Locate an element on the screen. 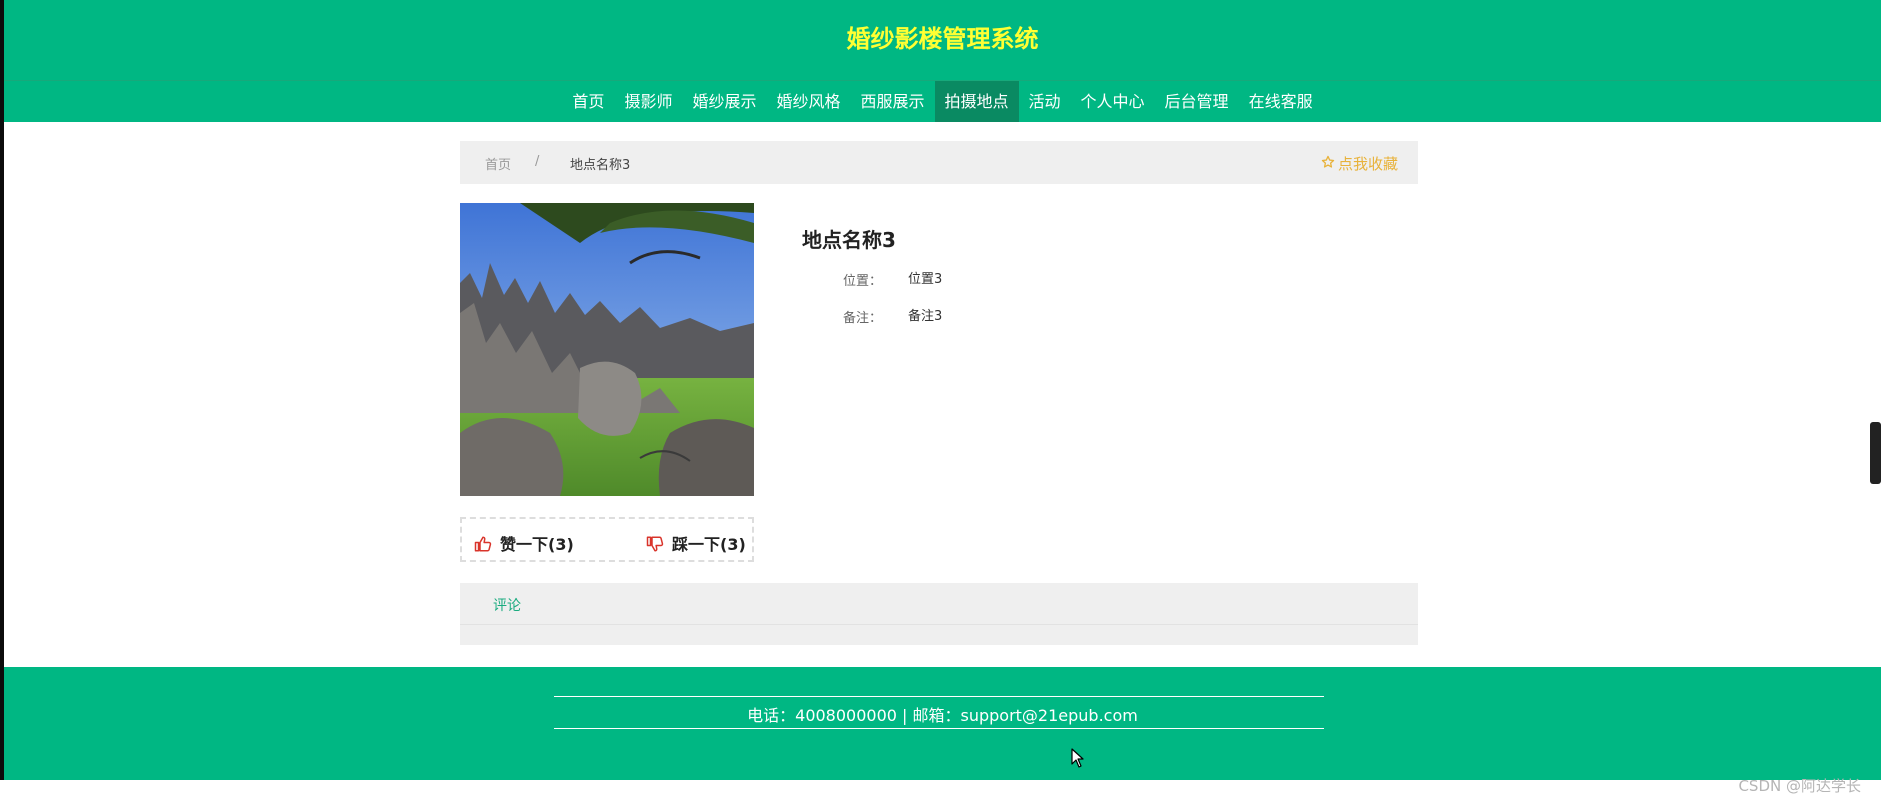 This screenshot has width=1881, height=805. tab-comments: 评论 is located at coordinates (507, 605).